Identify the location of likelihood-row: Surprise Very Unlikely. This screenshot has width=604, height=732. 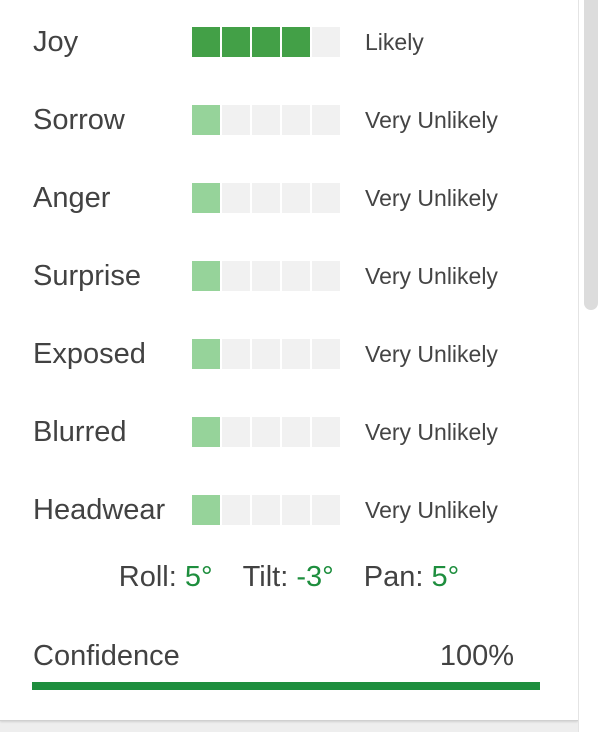
(280, 276).